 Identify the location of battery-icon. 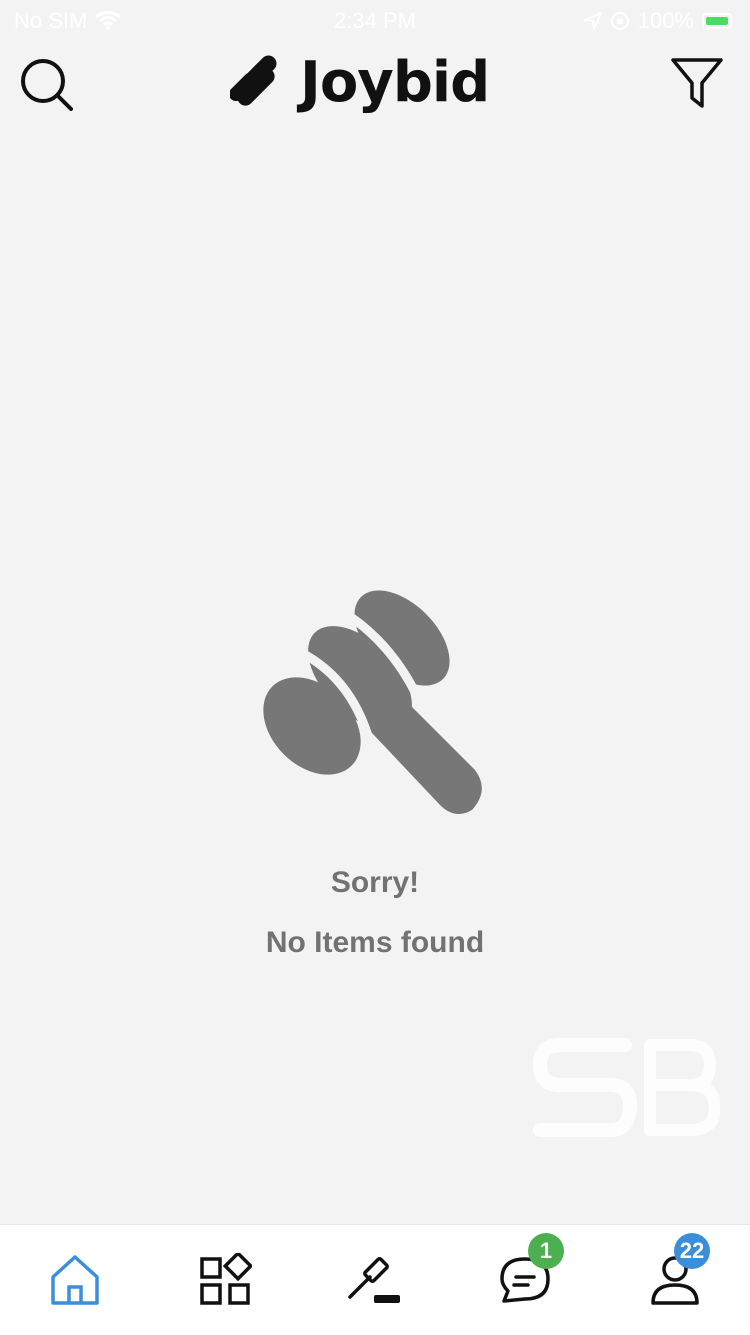
(717, 21).